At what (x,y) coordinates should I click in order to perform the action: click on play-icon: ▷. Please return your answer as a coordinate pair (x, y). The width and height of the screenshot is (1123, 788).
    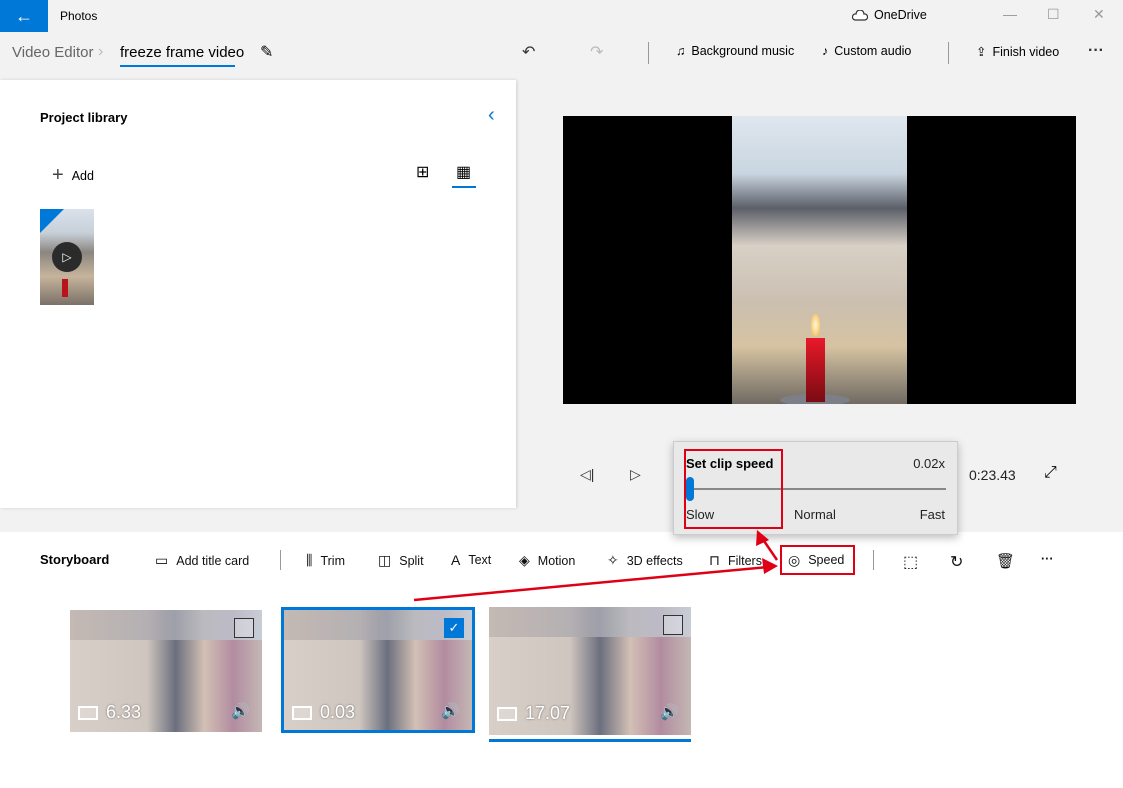
    Looking at the image, I should click on (67, 257).